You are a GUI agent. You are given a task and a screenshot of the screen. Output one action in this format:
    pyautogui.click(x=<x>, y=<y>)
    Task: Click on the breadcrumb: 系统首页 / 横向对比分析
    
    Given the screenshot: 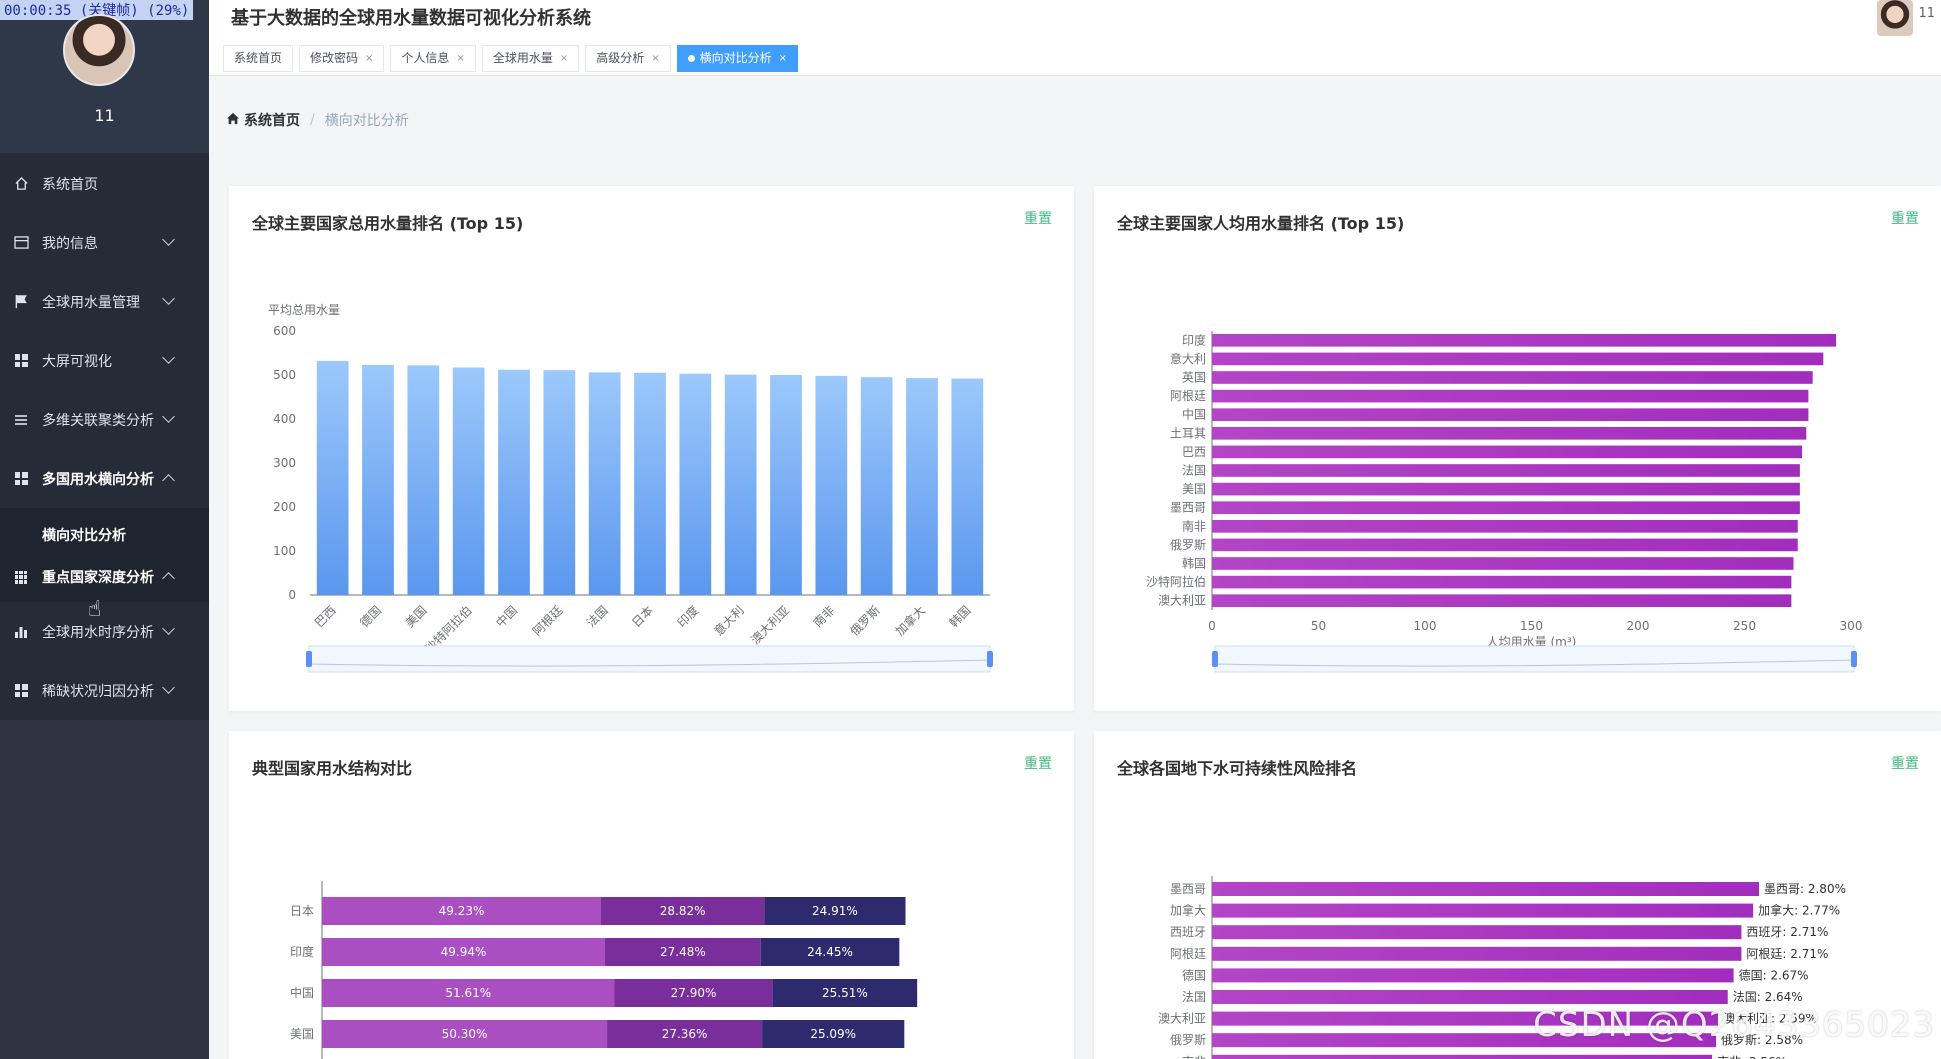 What is the action you would take?
    pyautogui.click(x=317, y=120)
    